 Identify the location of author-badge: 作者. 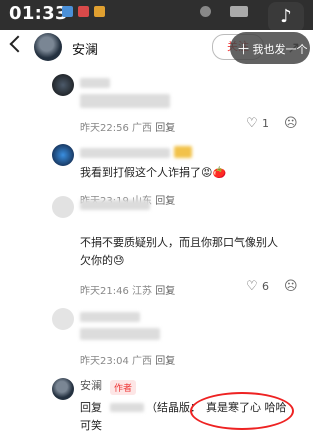
(123, 387).